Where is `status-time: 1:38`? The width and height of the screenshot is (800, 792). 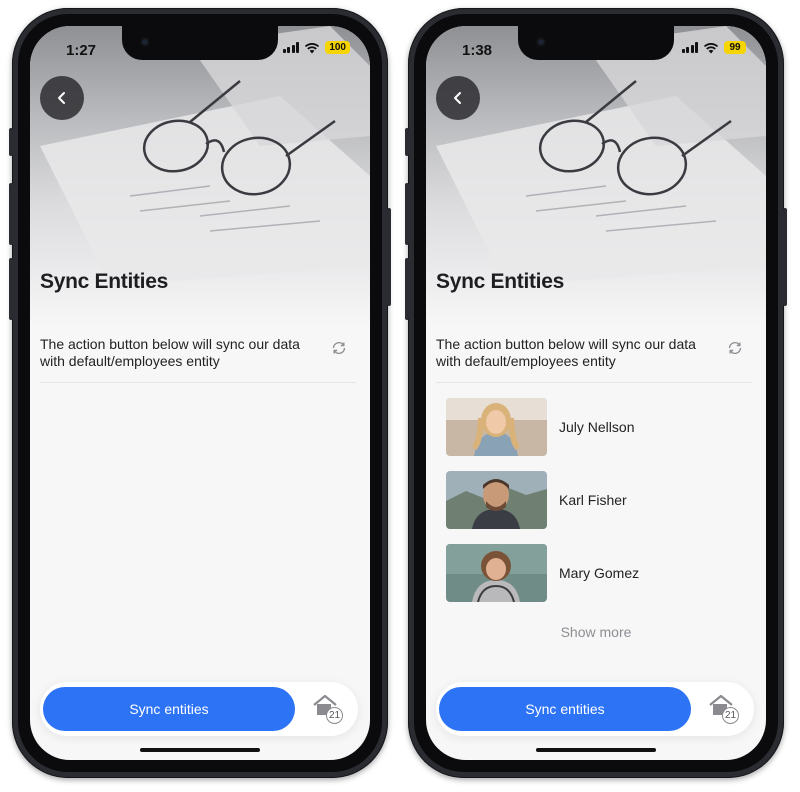
status-time: 1:38 is located at coordinates (477, 50).